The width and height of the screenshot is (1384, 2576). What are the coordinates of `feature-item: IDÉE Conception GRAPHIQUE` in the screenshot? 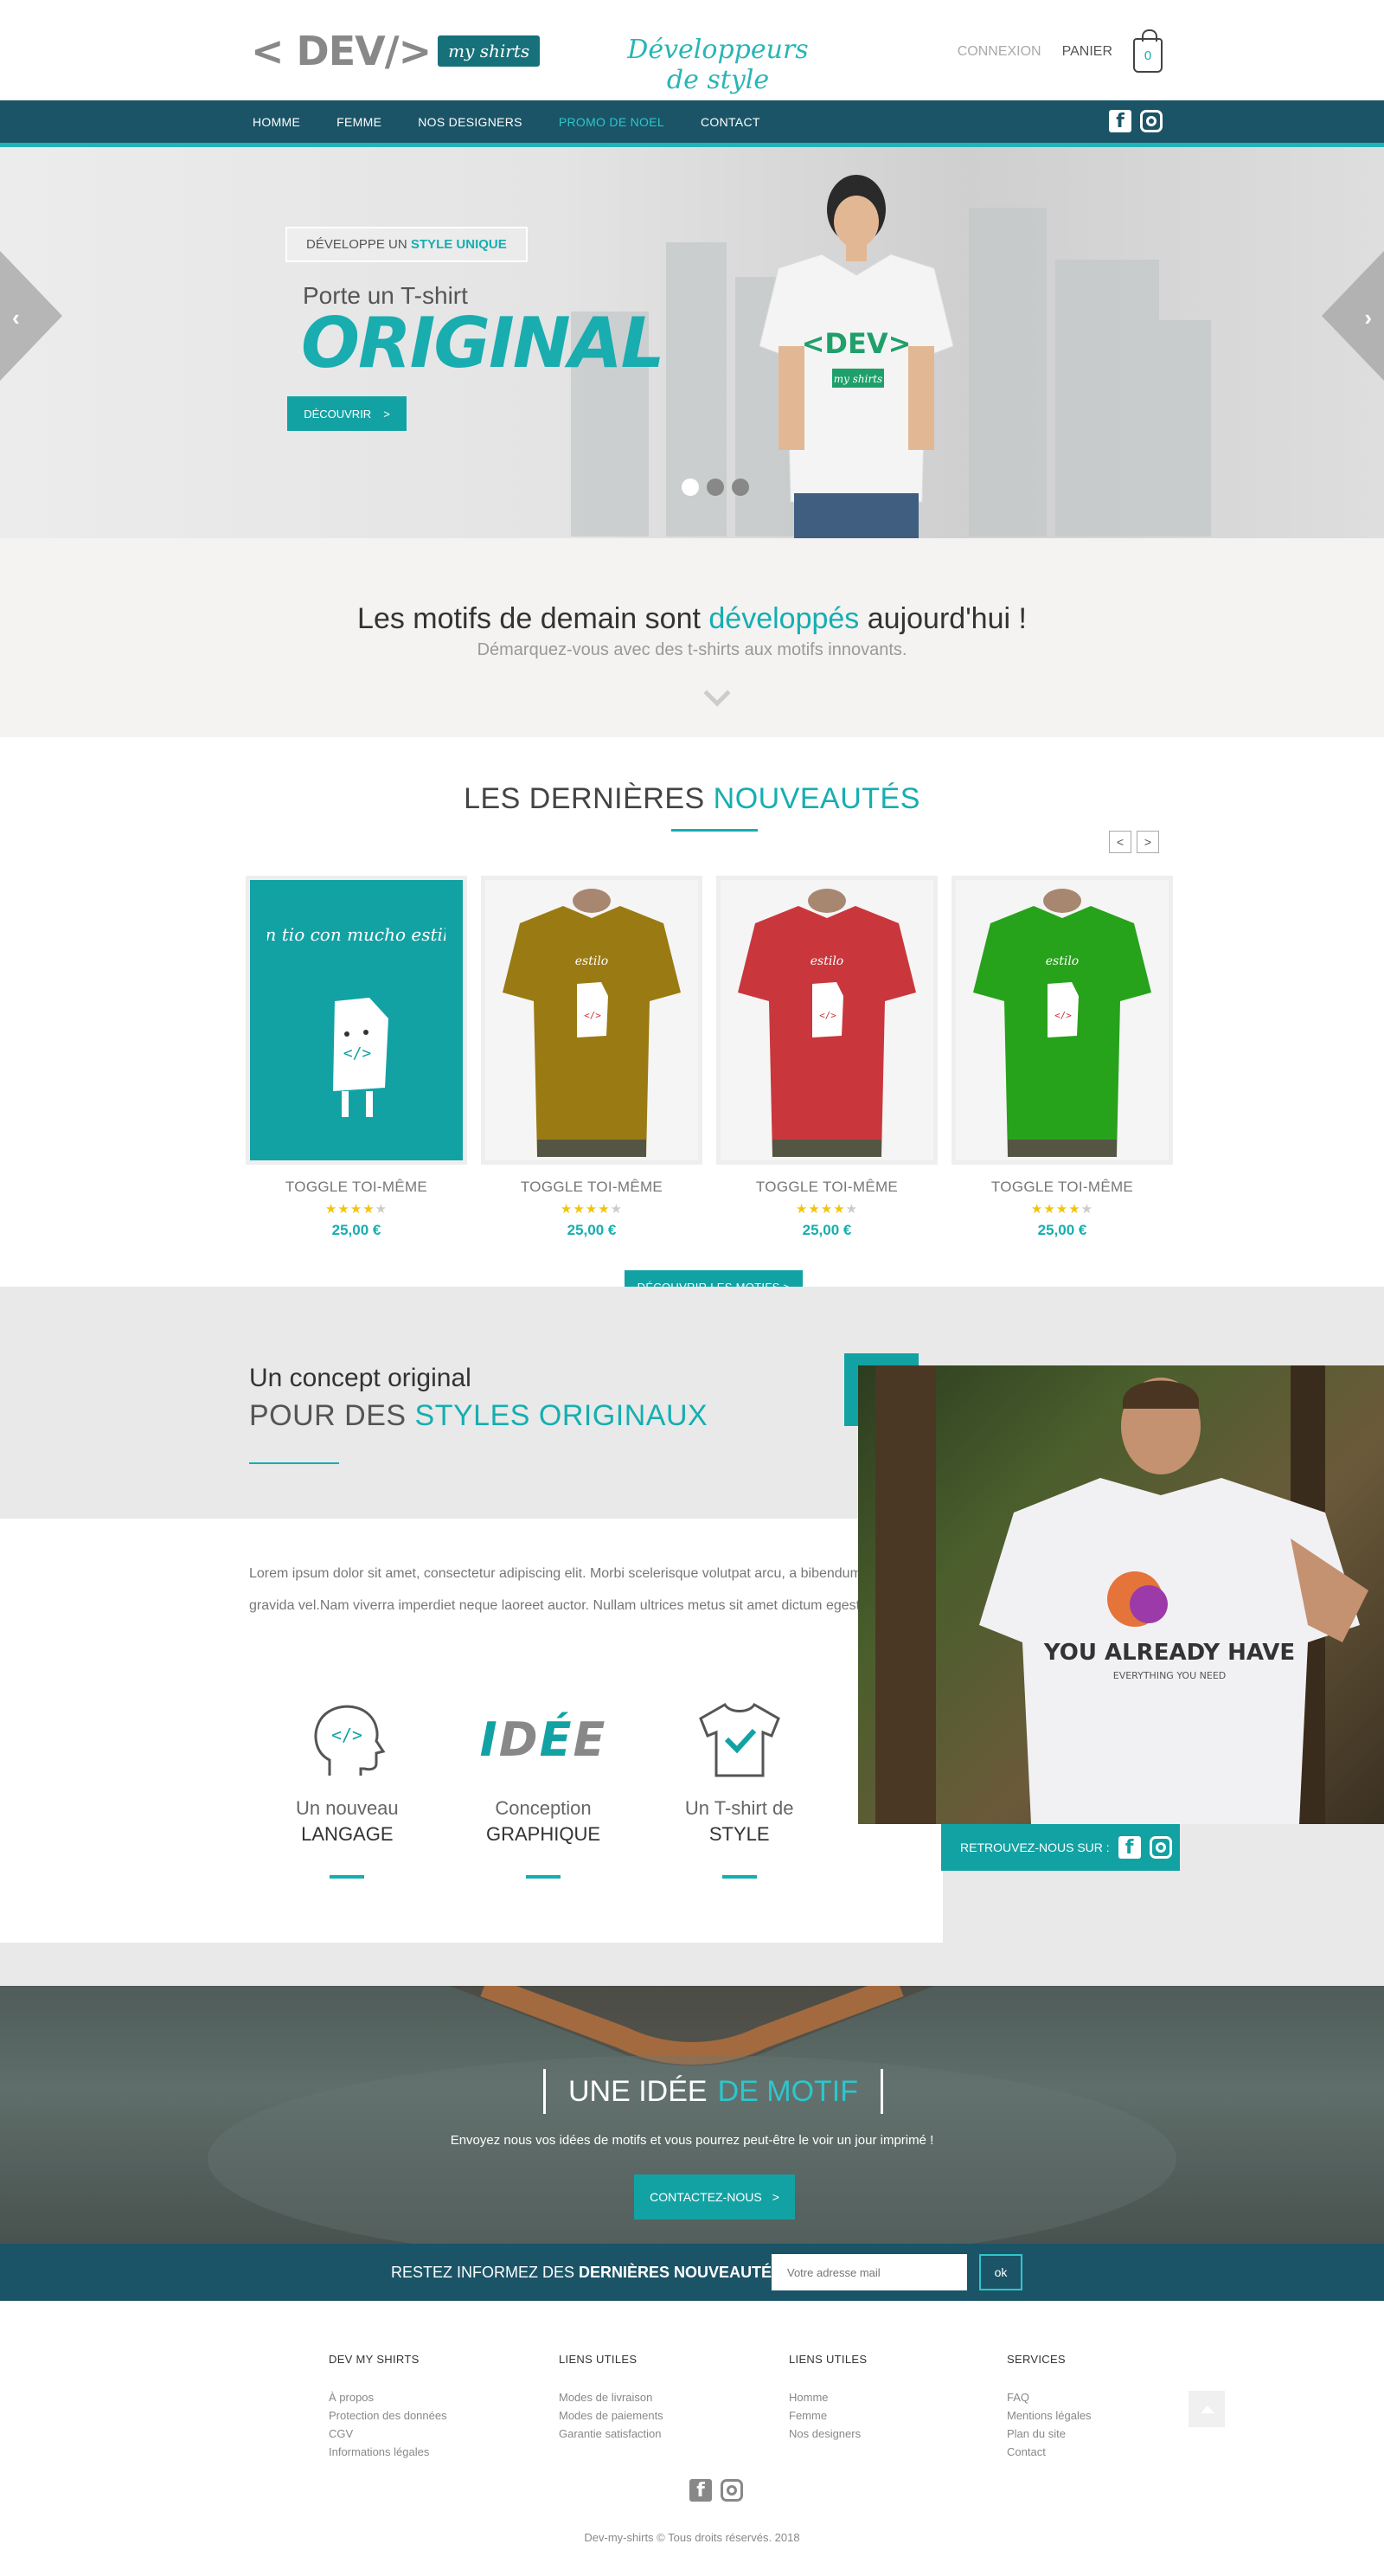 It's located at (543, 1786).